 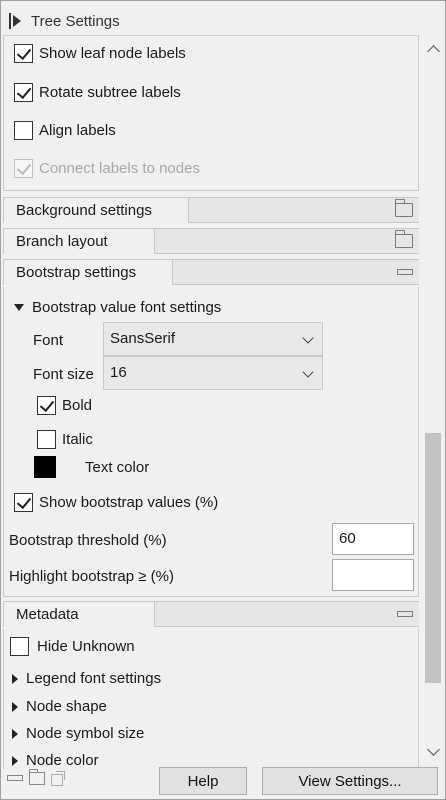 I want to click on text-color-swatch, so click(x=45, y=467).